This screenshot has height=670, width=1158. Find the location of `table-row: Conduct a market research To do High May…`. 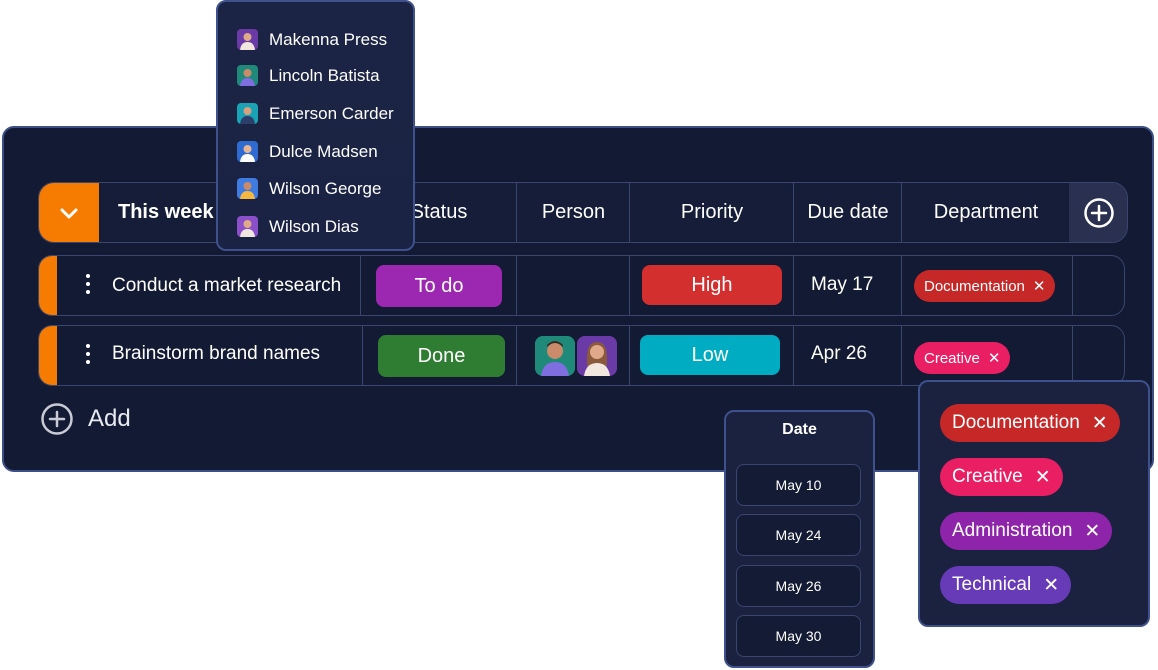

table-row: Conduct a market research To do High May… is located at coordinates (581, 285).